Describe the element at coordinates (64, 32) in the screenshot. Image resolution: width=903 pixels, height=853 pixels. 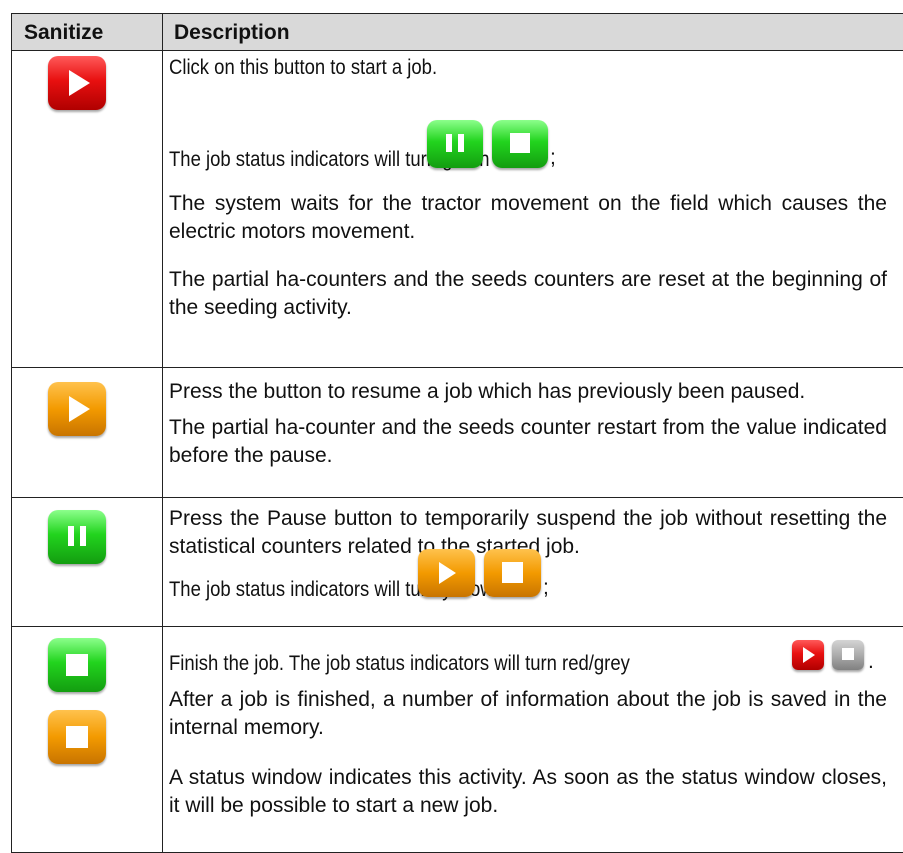
I see `header-sanitize: Sanitize` at that location.